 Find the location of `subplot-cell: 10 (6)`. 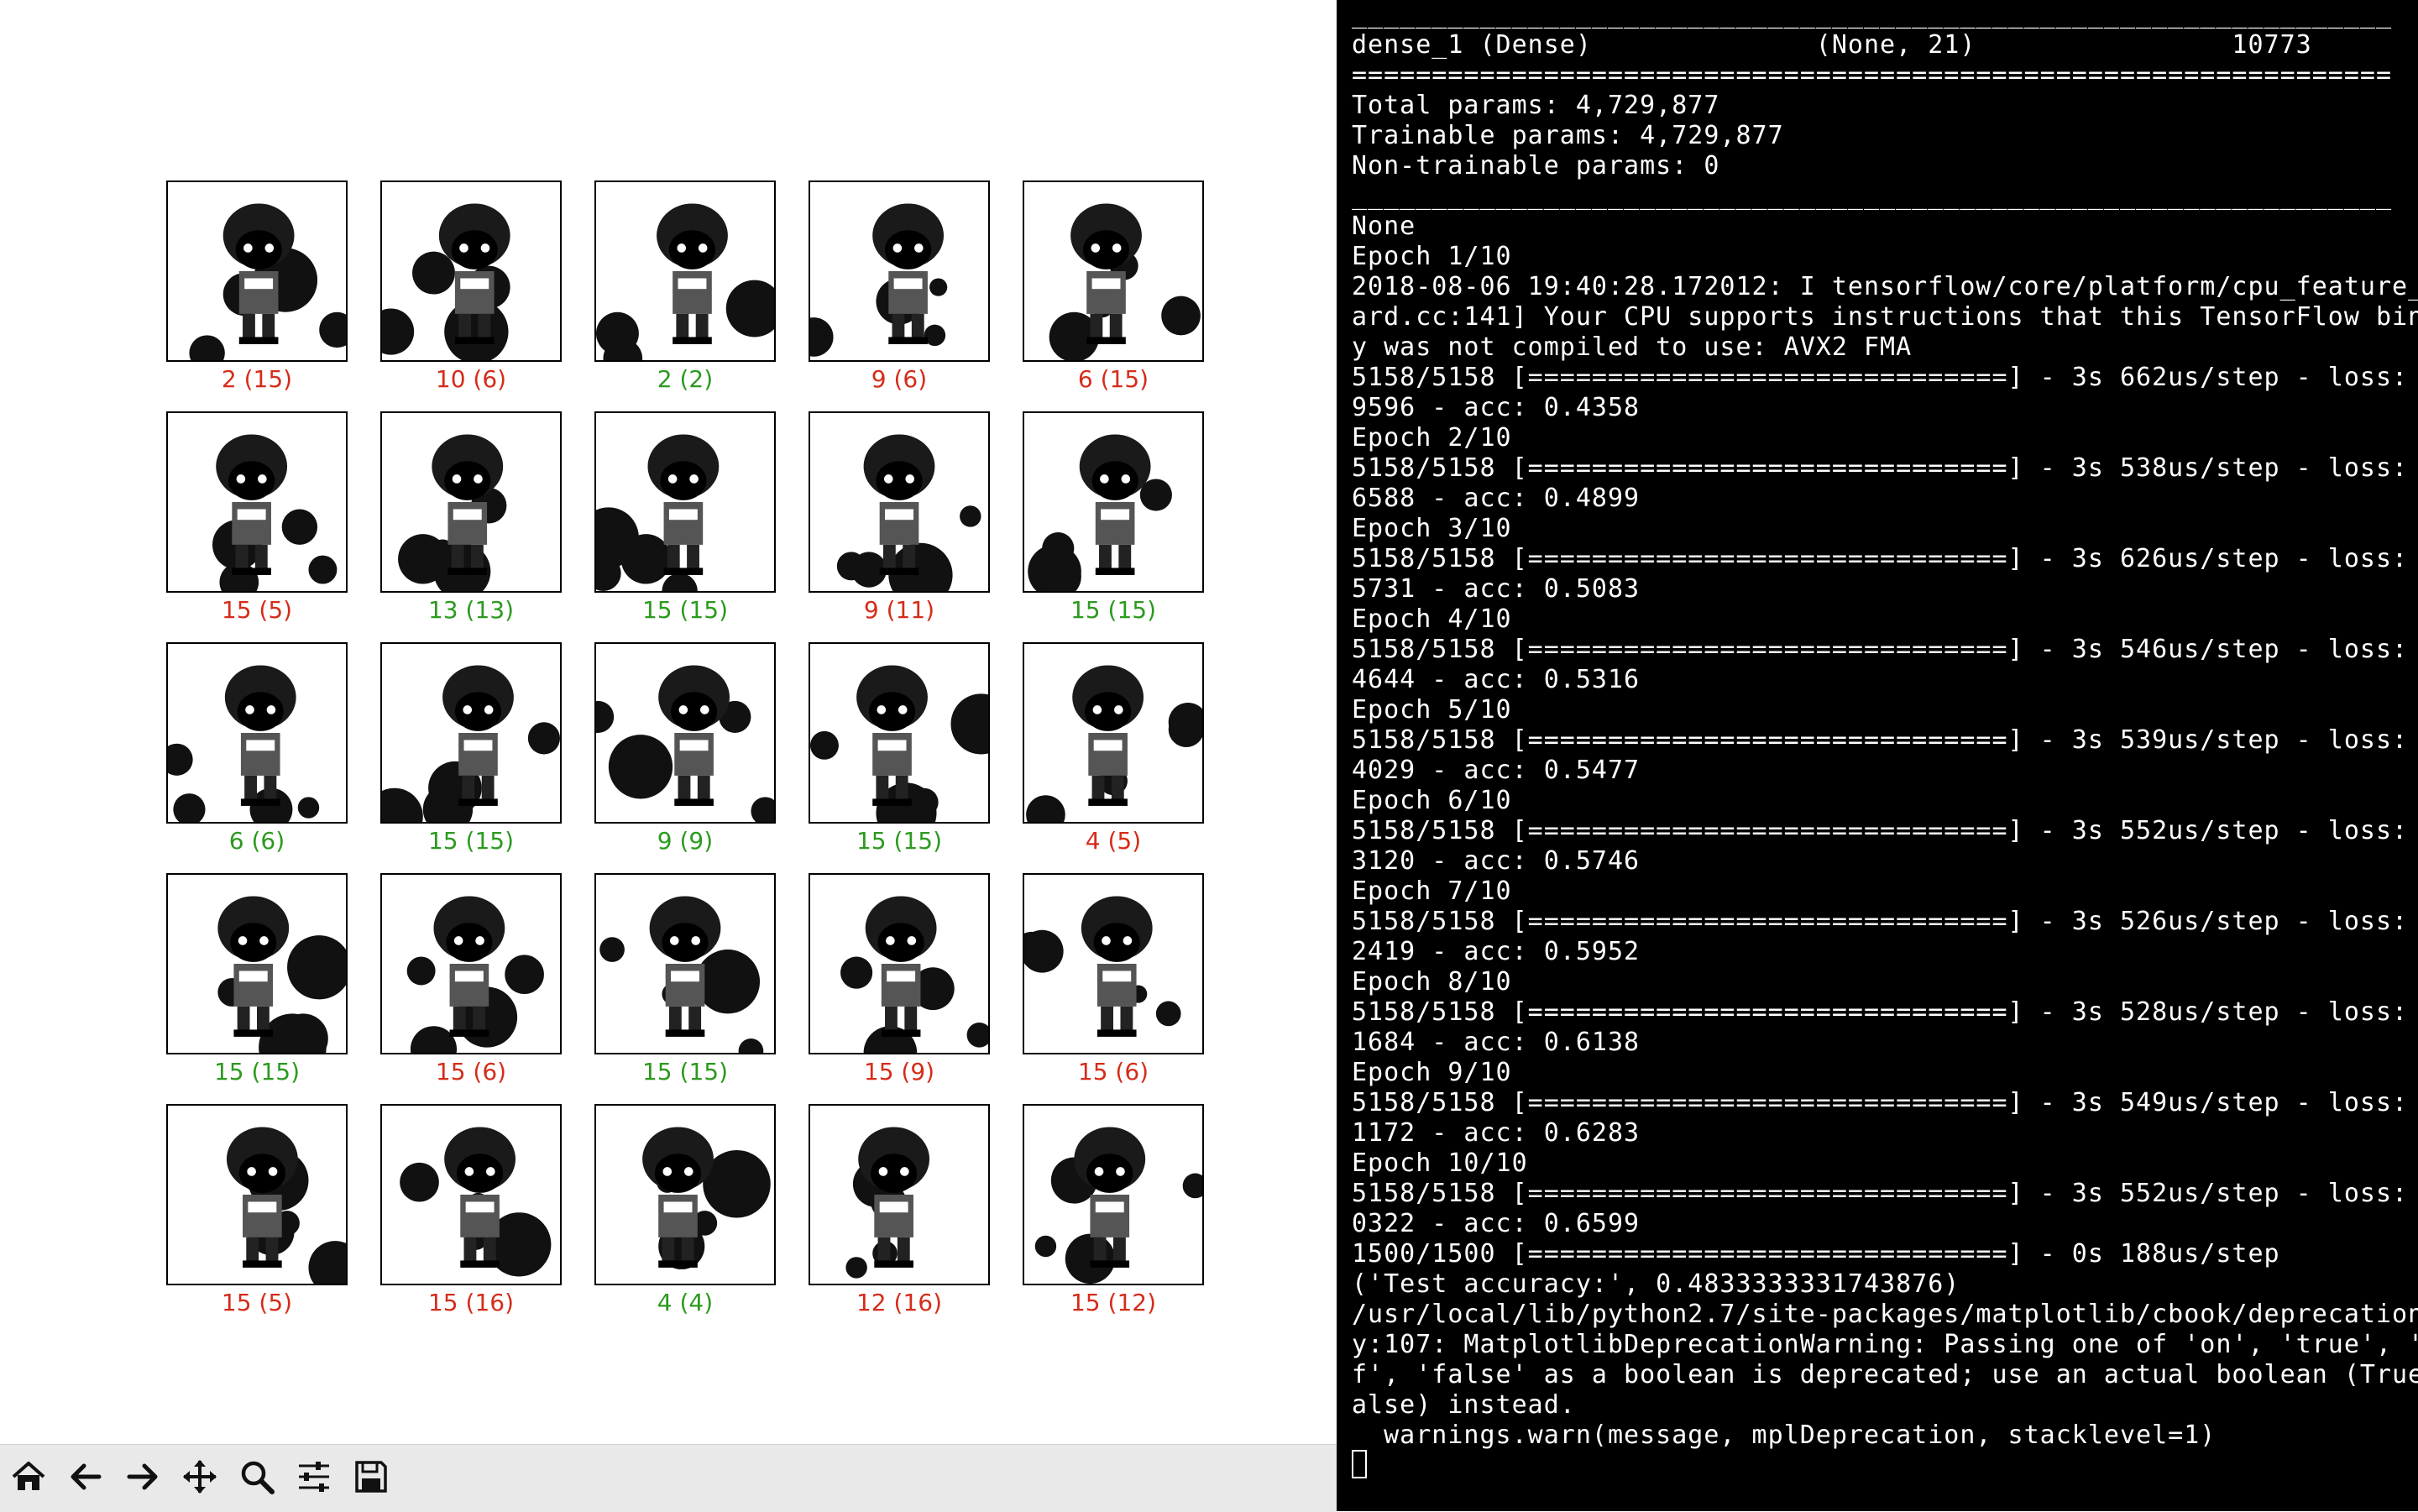

subplot-cell: 10 (6) is located at coordinates (471, 287).